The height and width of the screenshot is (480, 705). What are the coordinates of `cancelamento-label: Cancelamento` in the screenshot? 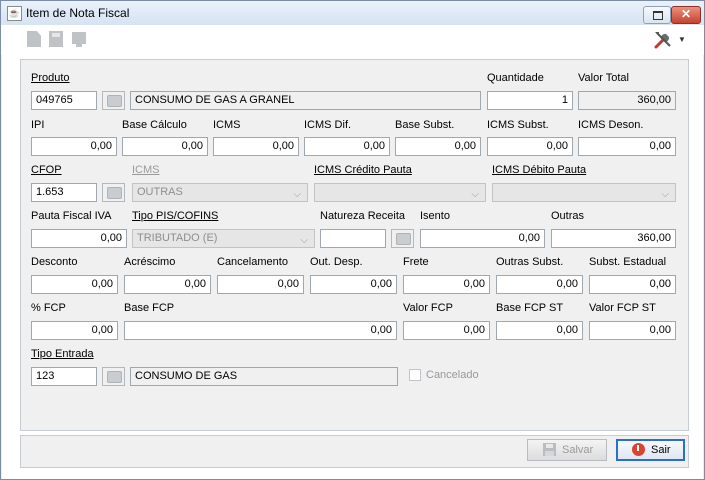 It's located at (252, 262).